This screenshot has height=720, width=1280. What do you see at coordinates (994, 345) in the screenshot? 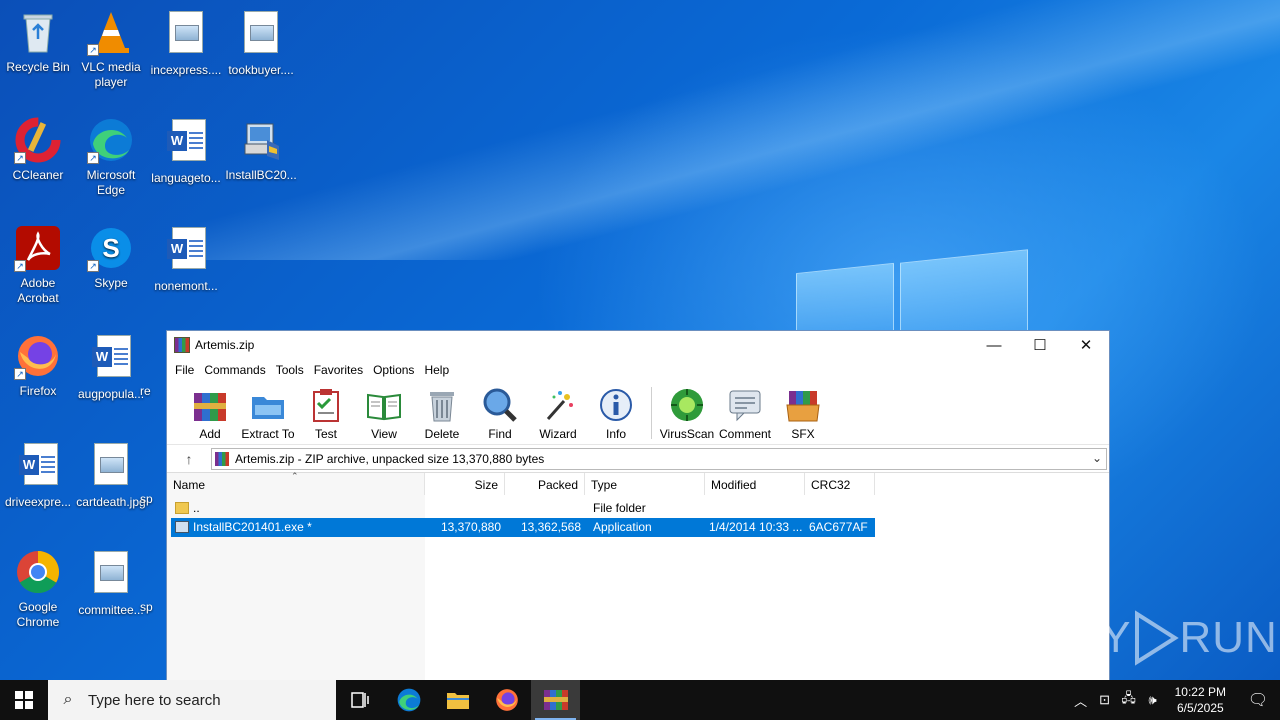
I see `minimize-button: —` at bounding box center [994, 345].